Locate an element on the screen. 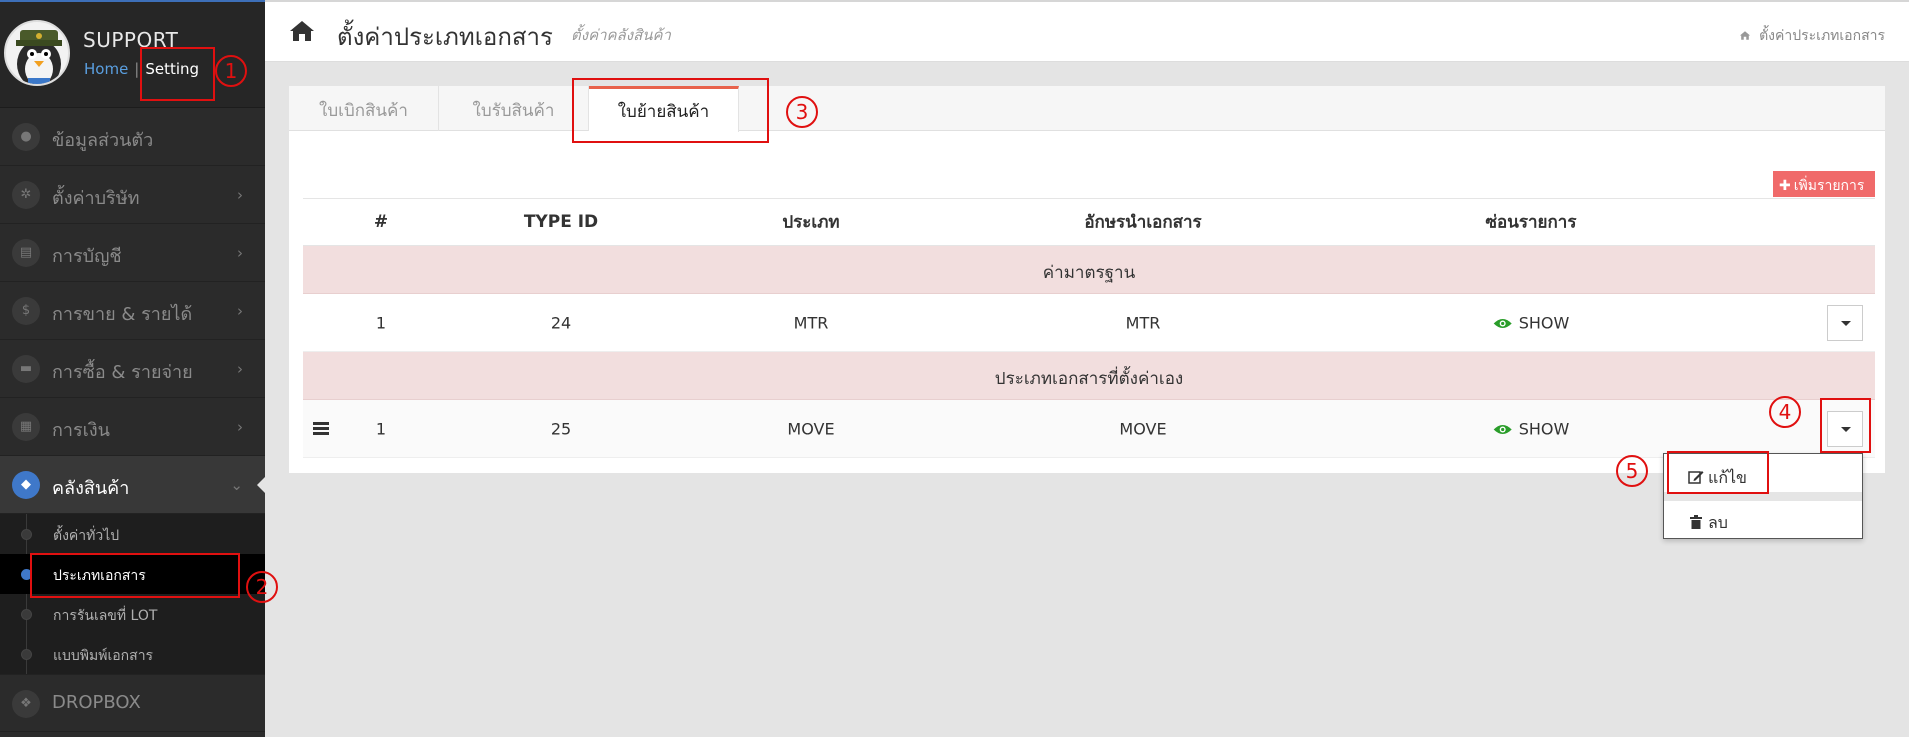  cell-type: MTR is located at coordinates (811, 322).